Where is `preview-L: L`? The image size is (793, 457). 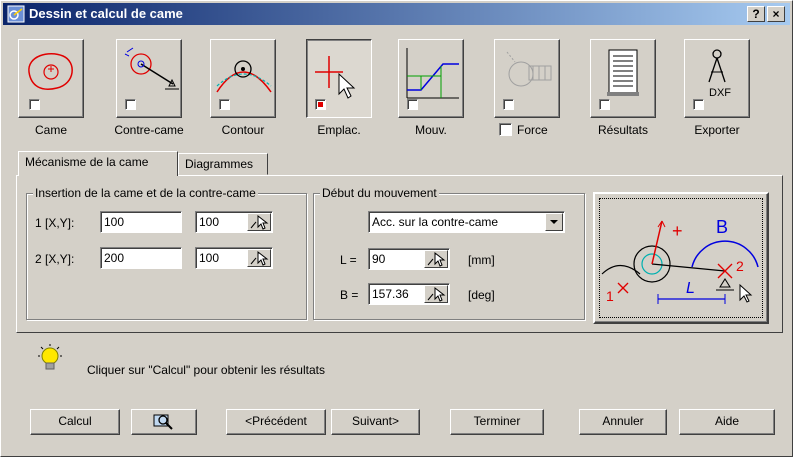
preview-L: L is located at coordinates (690, 288).